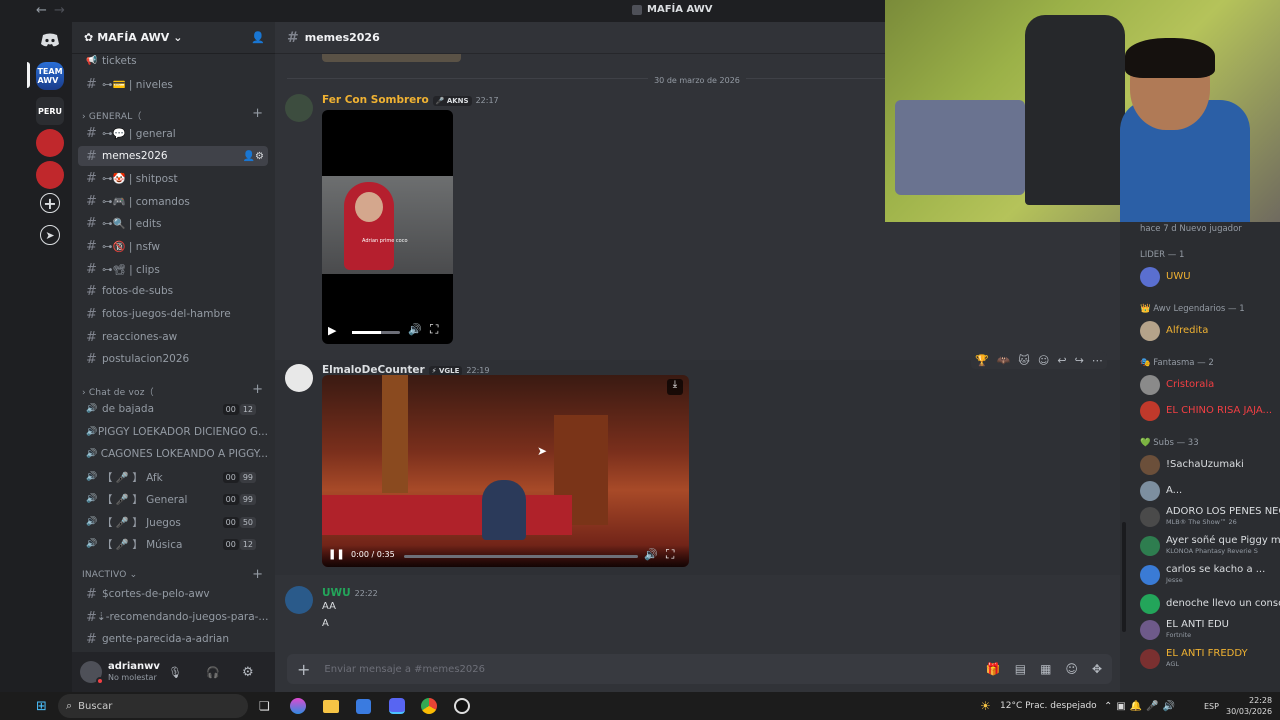  I want to click on task-view-icon: ❏, so click(264, 706).